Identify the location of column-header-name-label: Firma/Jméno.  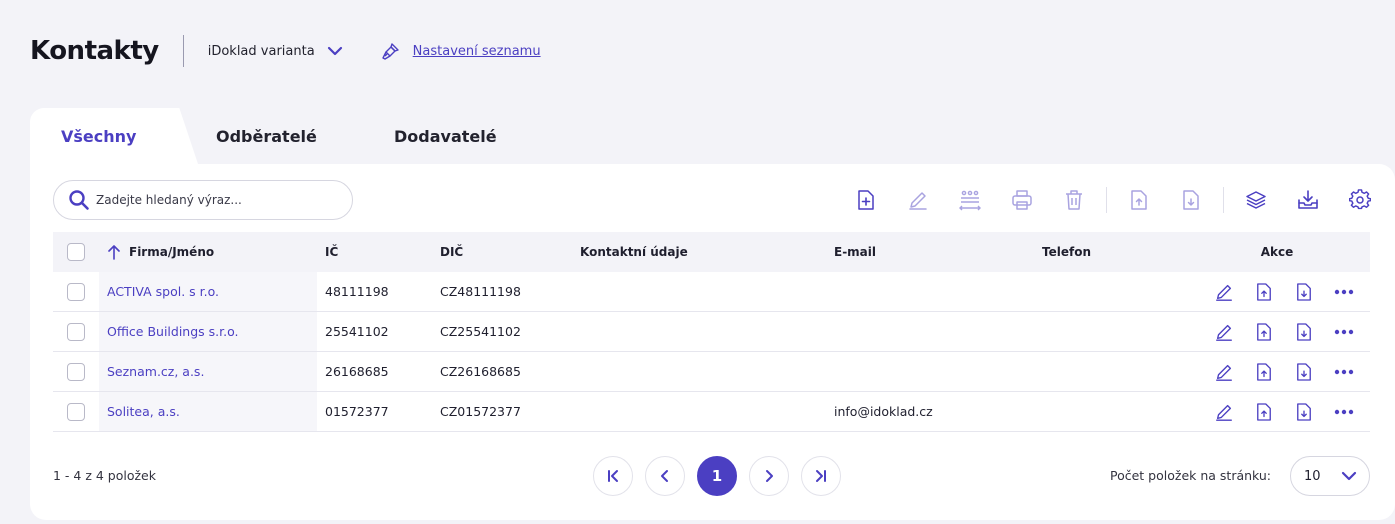
(172, 252).